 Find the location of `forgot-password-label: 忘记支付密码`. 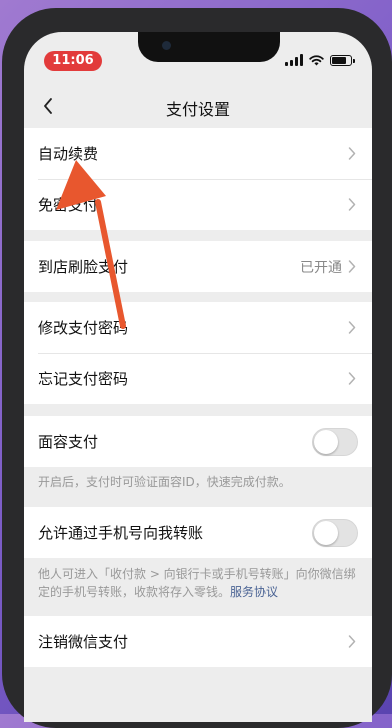

forgot-password-label: 忘记支付密码 is located at coordinates (83, 379).